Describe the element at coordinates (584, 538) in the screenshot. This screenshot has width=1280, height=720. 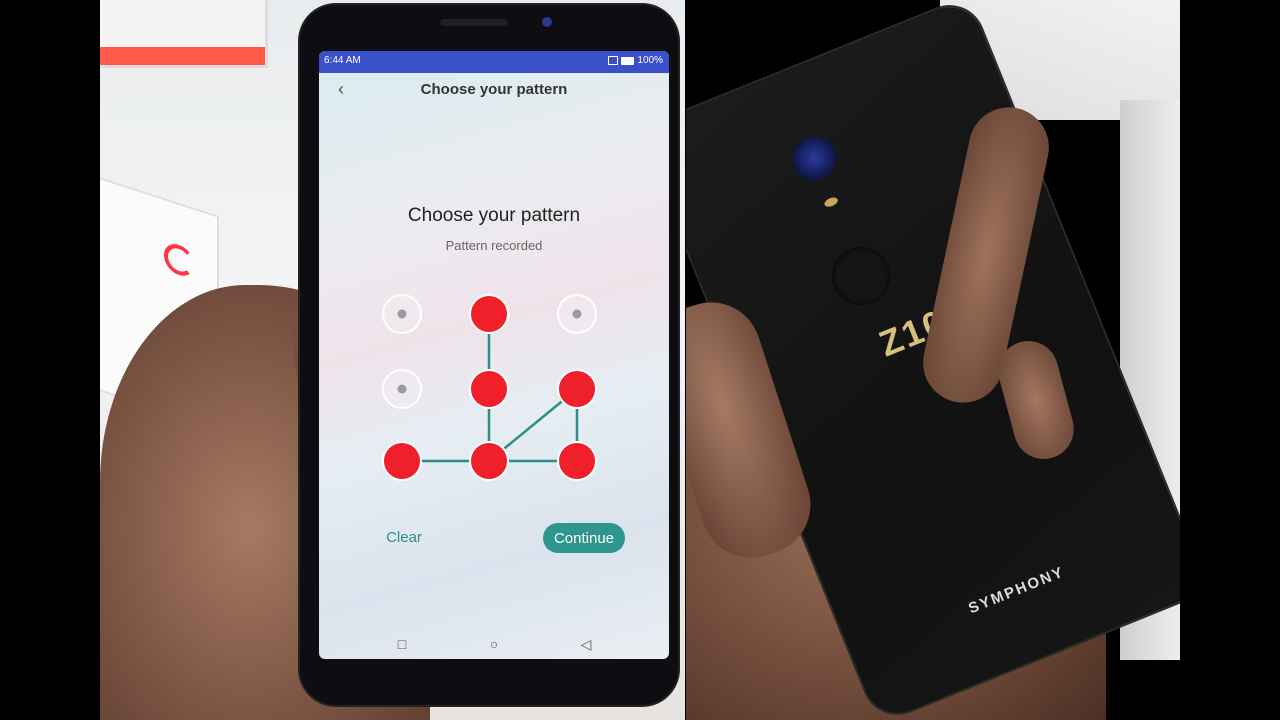
I see `continue-button: Continue` at that location.